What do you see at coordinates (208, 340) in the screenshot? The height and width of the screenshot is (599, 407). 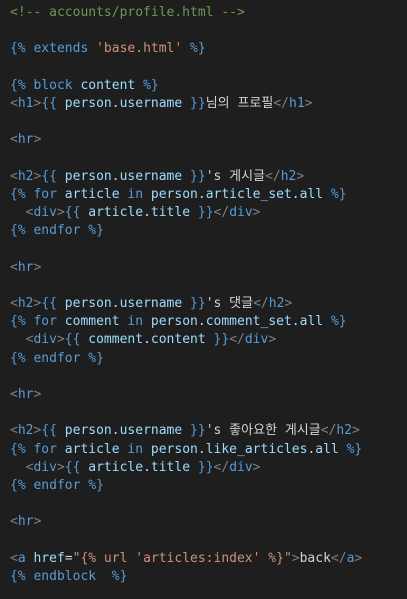 I see `code-line: <div>{{ comment.content }}</div>` at bounding box center [208, 340].